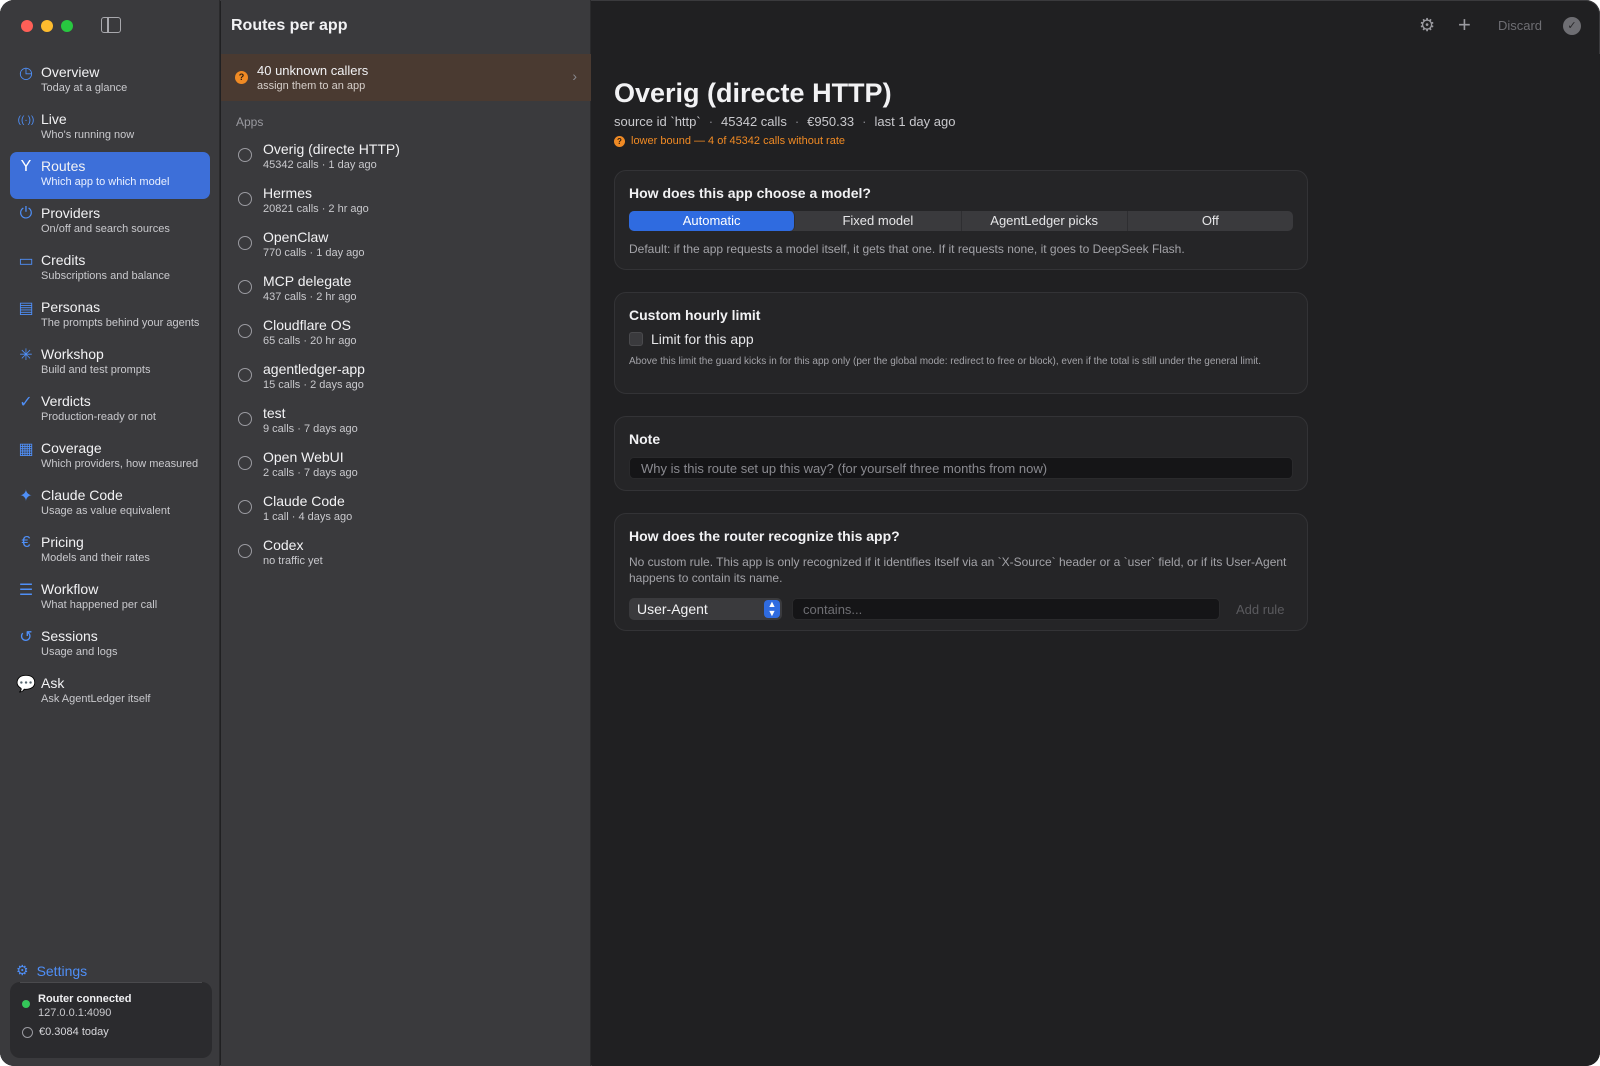 The width and height of the screenshot is (1600, 1066). What do you see at coordinates (308, 517) in the screenshot?
I see `app-meta: 1 call · 4 days ago` at bounding box center [308, 517].